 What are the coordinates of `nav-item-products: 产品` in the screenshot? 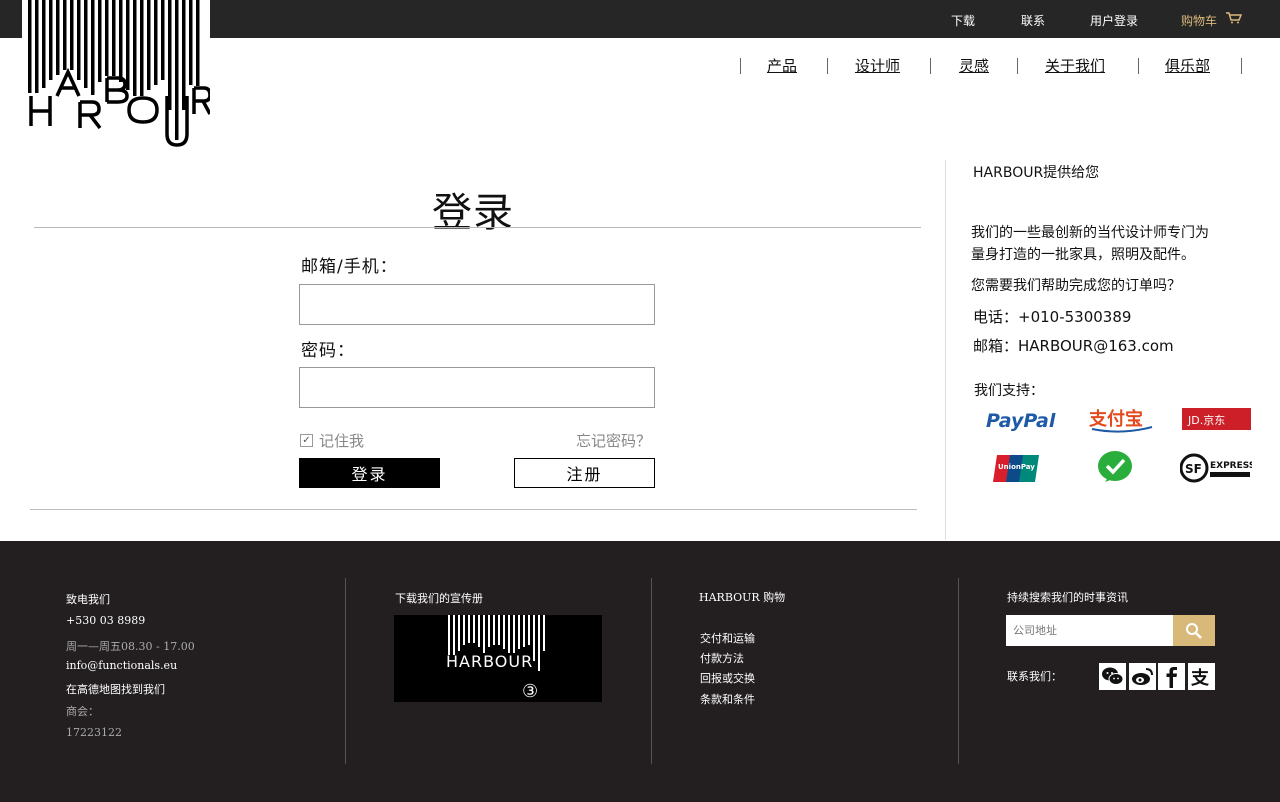 It's located at (782, 65).